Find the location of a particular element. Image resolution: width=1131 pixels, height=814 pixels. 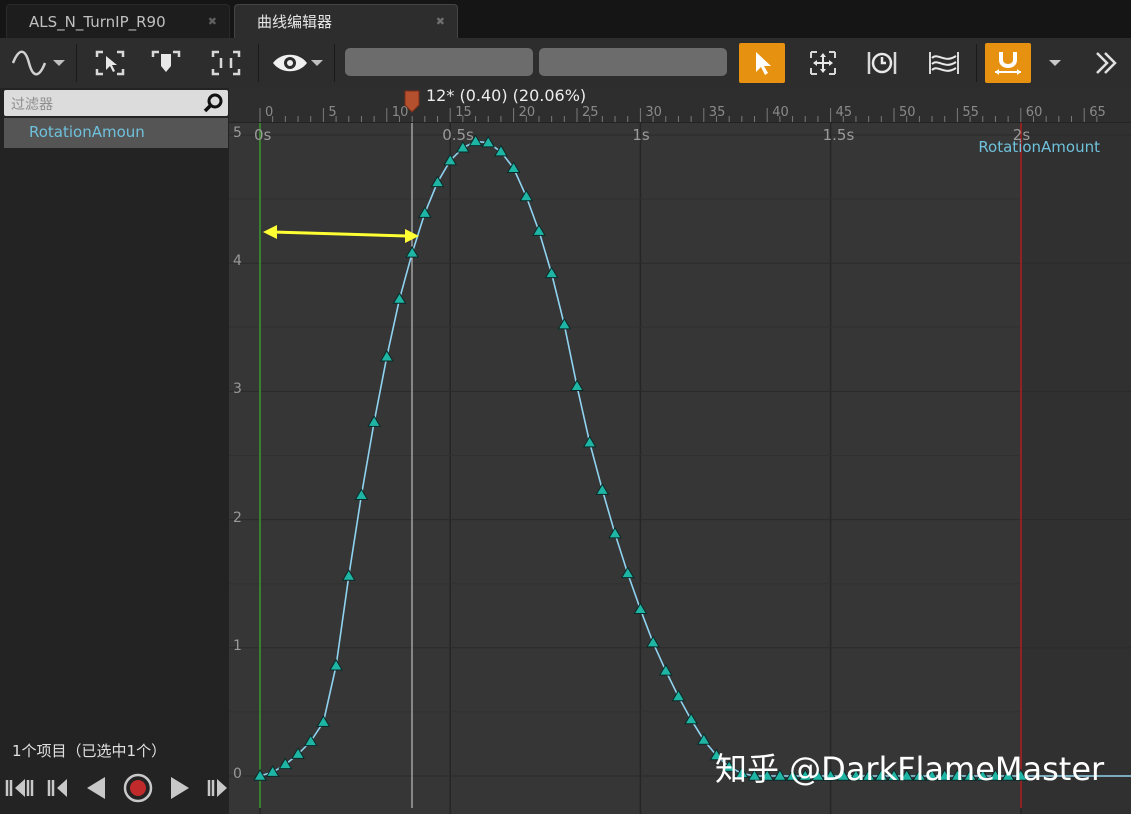

select-tool-button is located at coordinates (762, 63).